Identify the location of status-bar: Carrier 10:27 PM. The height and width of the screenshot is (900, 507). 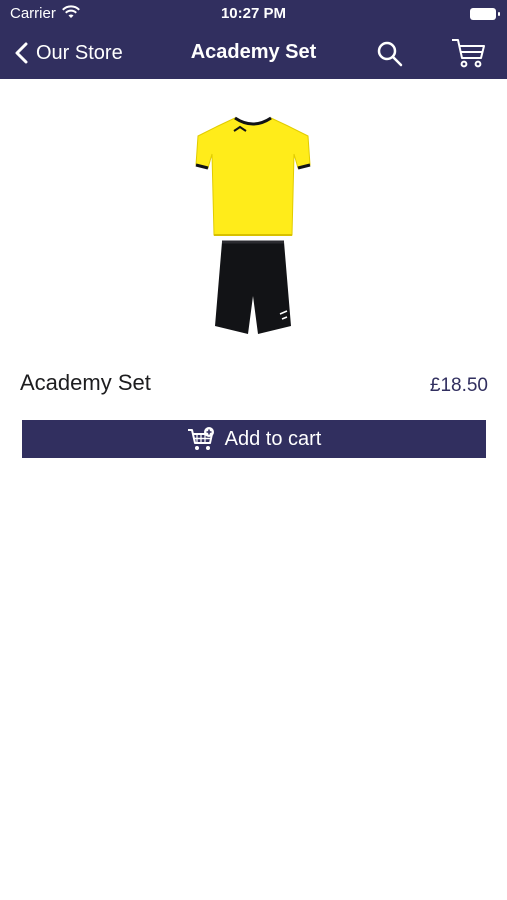
(253, 14).